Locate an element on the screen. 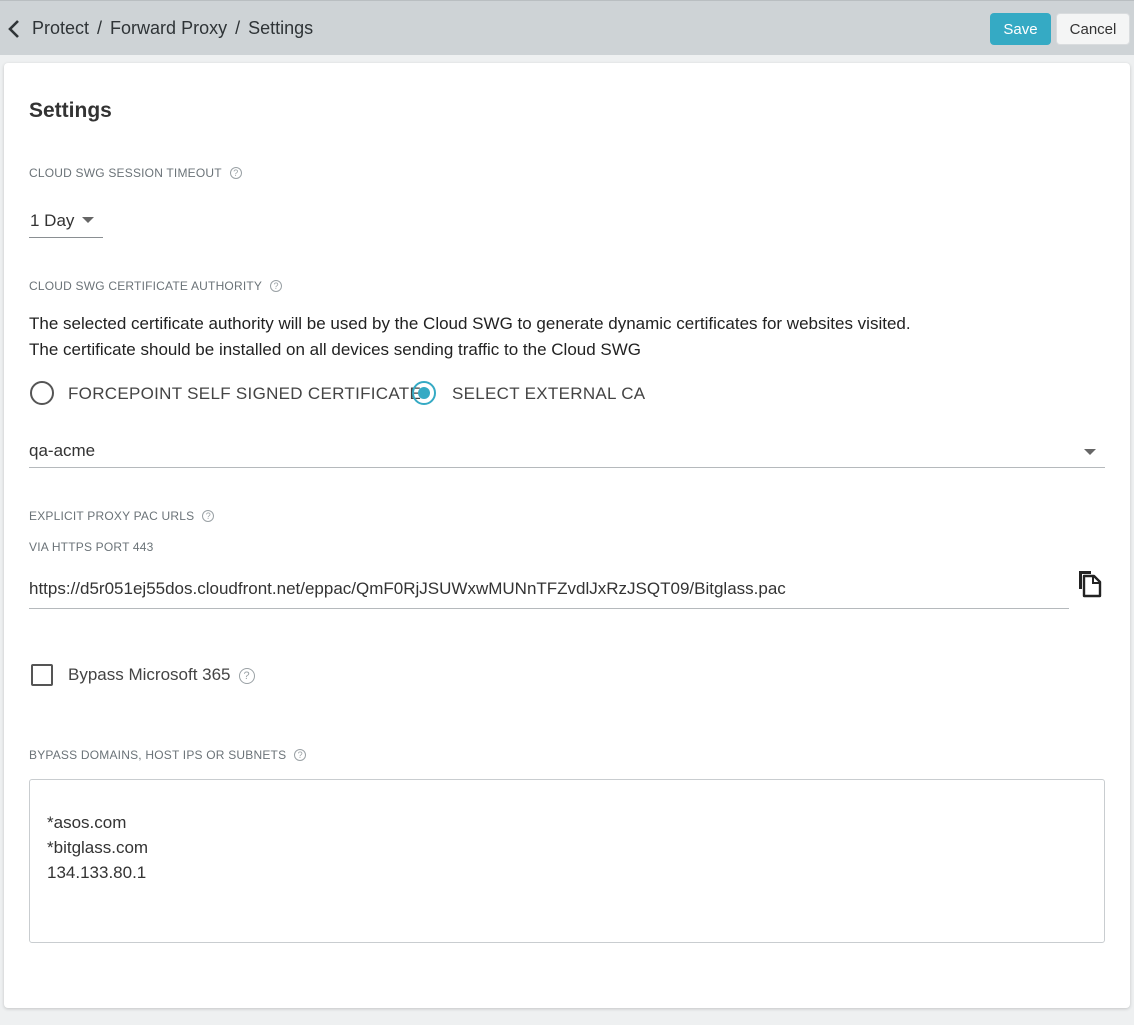 Image resolution: width=1134 pixels, height=1025 pixels. pac-urls-label: EXPLICIT PROXY PAC URLS? is located at coordinates (122, 516).